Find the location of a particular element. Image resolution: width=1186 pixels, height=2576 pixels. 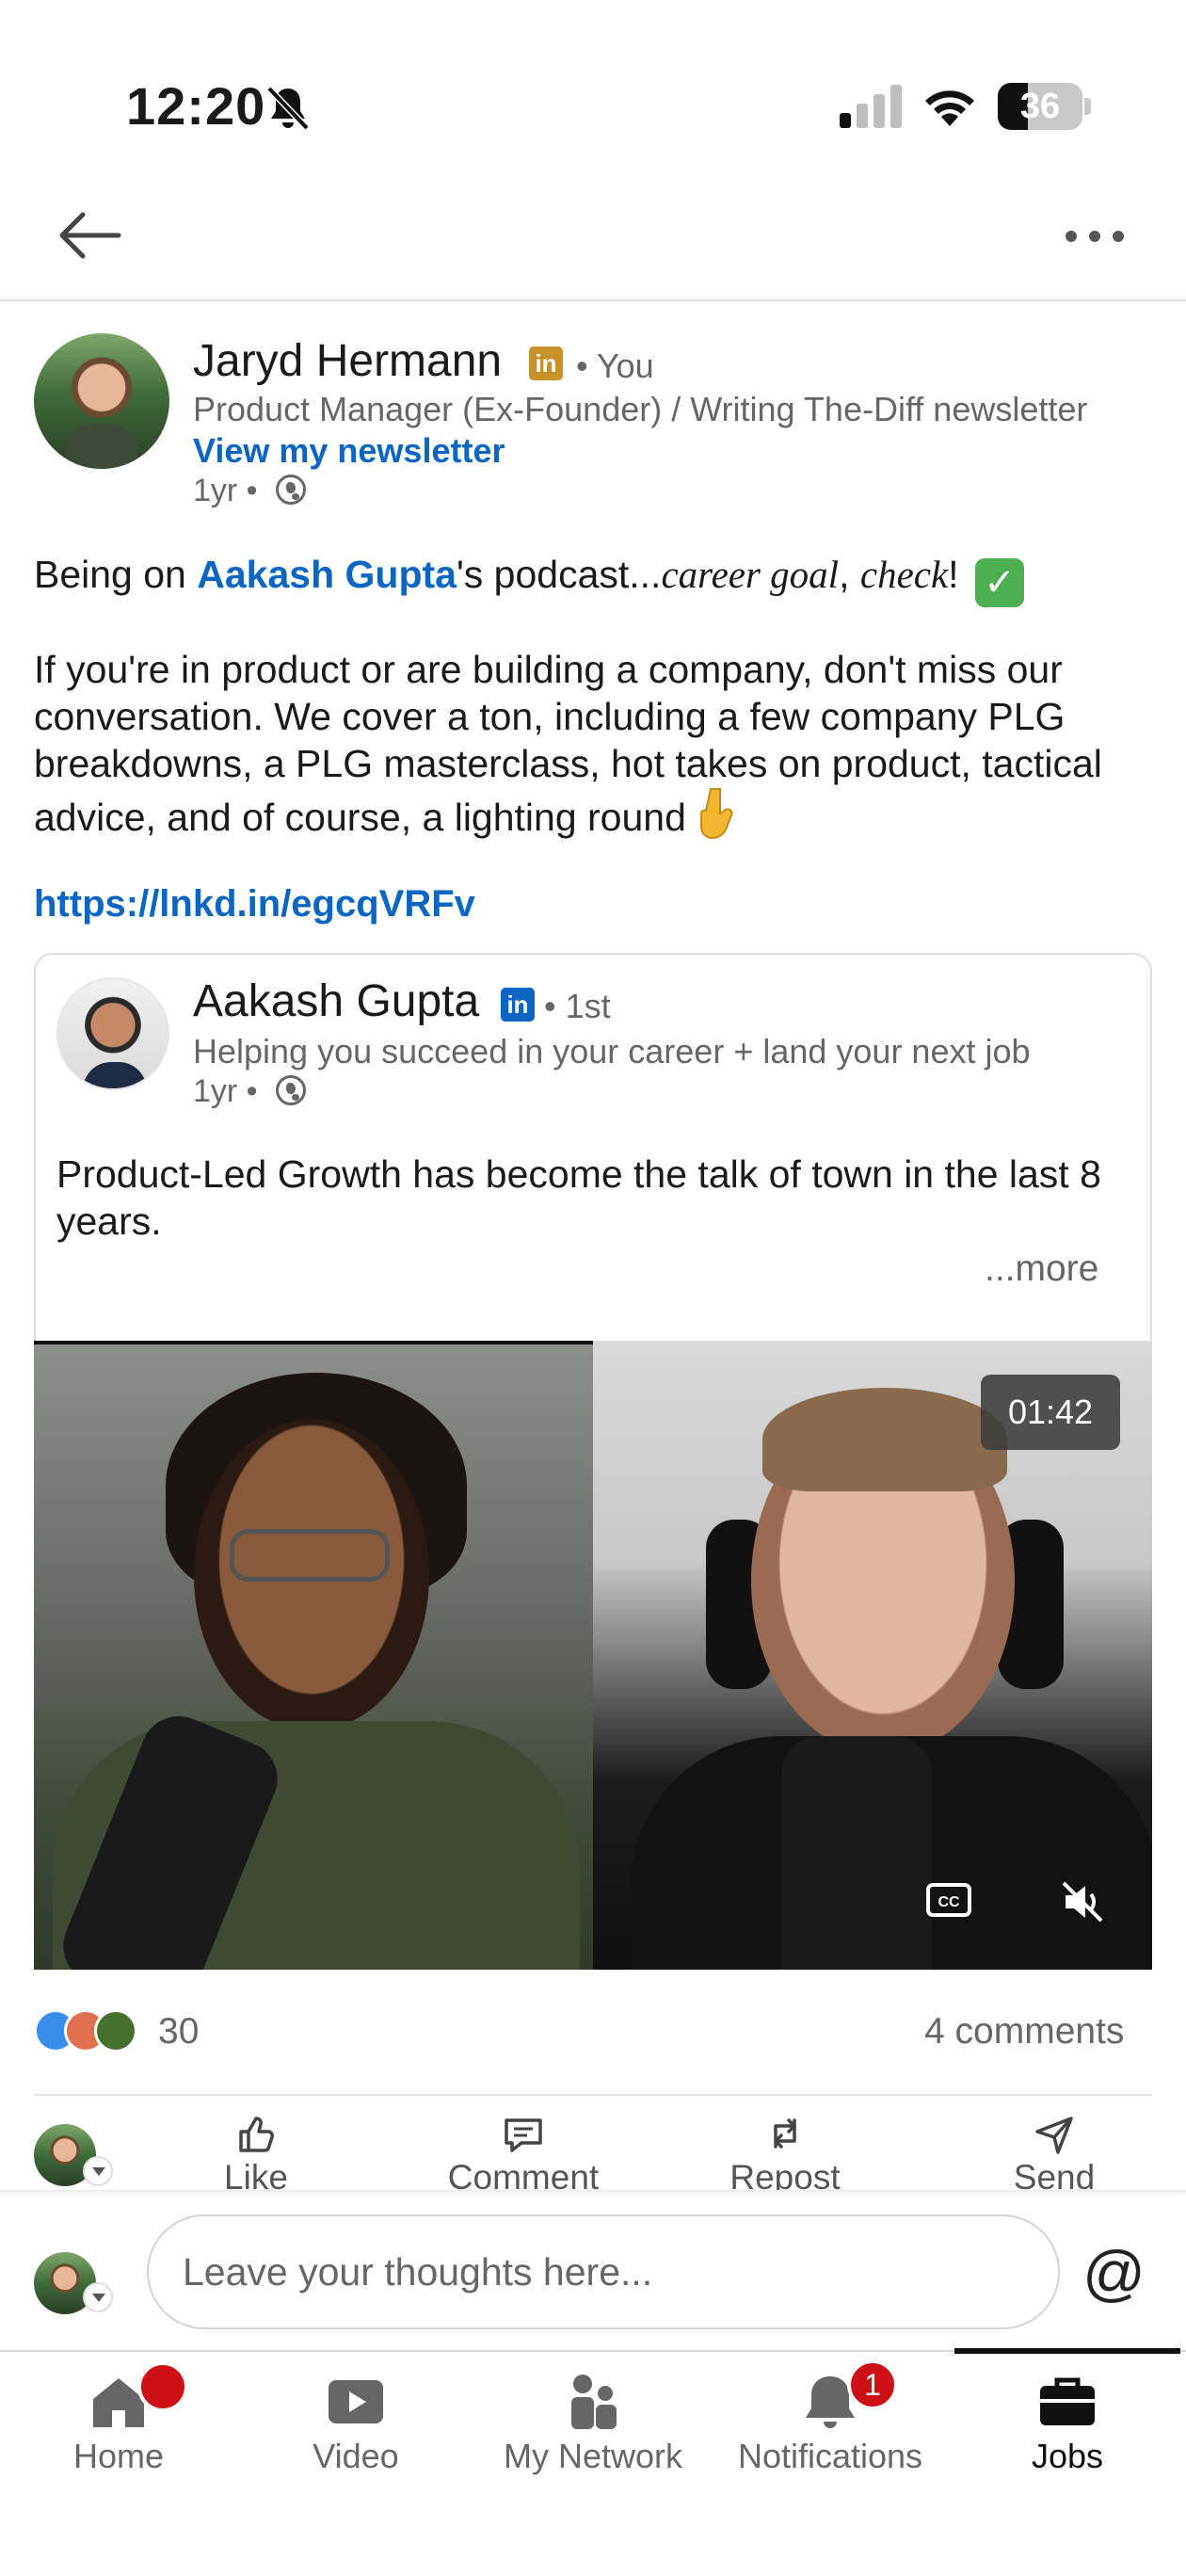

linkedin-icon: in is located at coordinates (518, 1005).